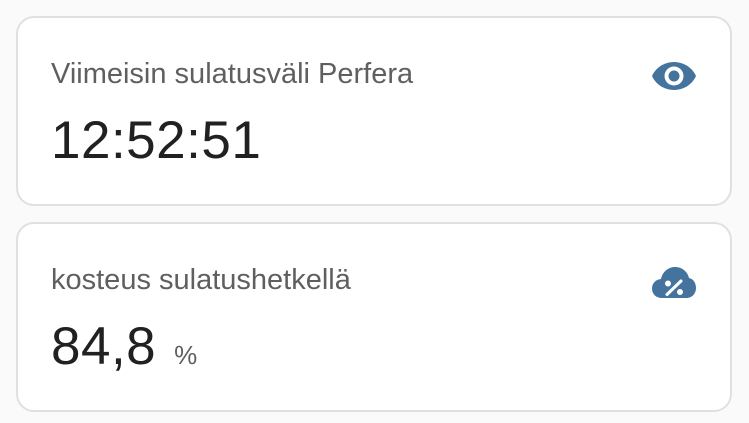 The height and width of the screenshot is (423, 749). I want to click on state-row: 12:52:51, so click(156, 140).